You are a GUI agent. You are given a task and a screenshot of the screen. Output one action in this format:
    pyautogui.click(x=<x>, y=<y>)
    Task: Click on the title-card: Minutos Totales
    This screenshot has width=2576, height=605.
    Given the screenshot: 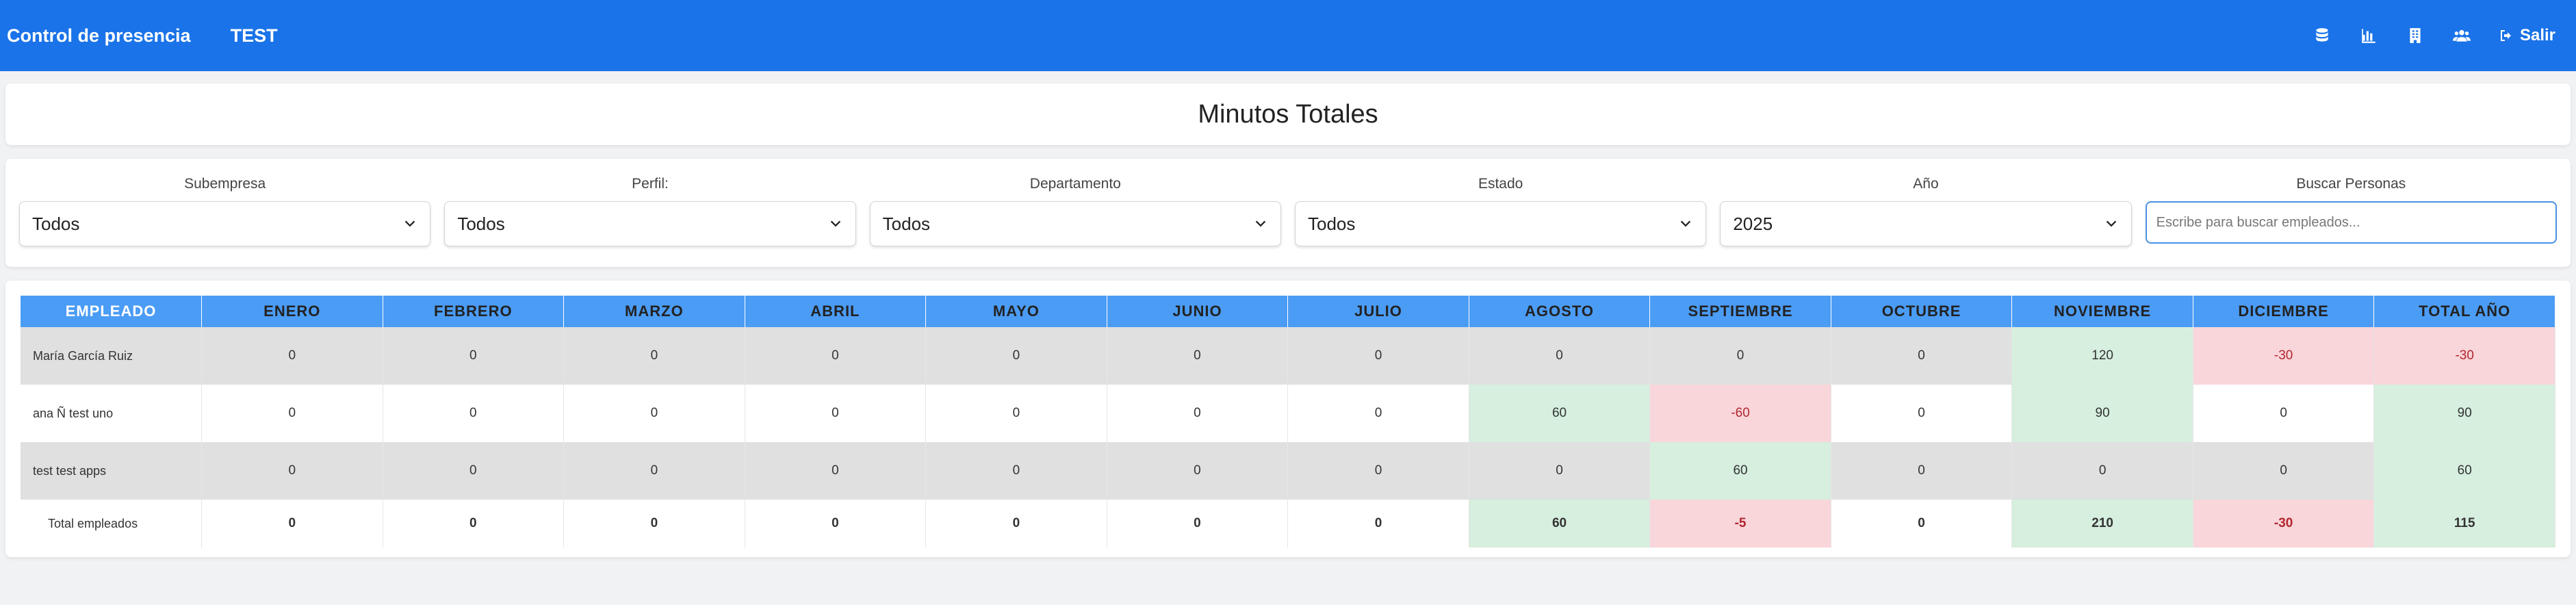 What is the action you would take?
    pyautogui.click(x=1288, y=114)
    